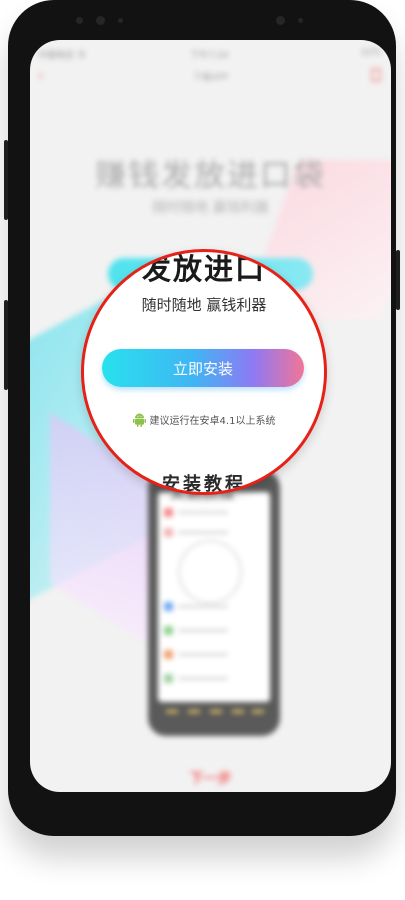 Image resolution: width=405 pixels, height=900 pixels. What do you see at coordinates (214, 713) in the screenshot?
I see `tutorial-phone-dock` at bounding box center [214, 713].